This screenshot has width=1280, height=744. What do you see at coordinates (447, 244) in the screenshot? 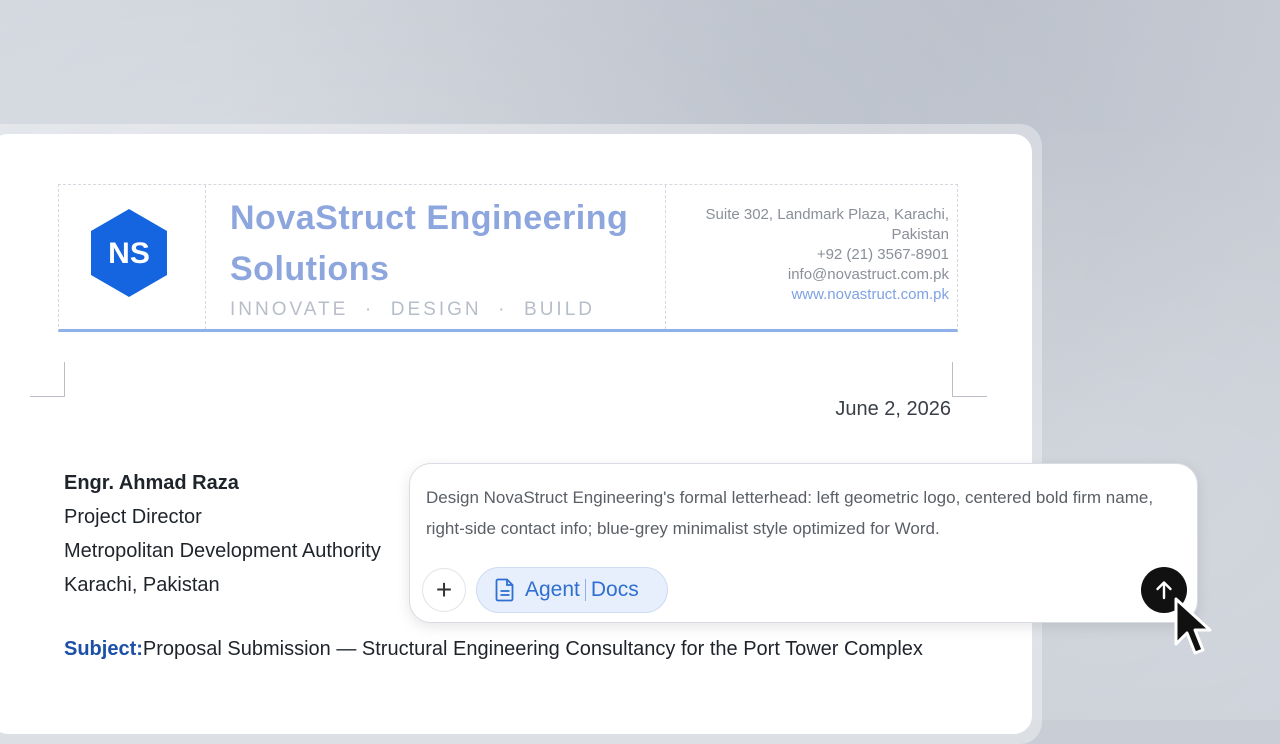
I see `firm-name: NovaStruct Engineering Solutions` at bounding box center [447, 244].